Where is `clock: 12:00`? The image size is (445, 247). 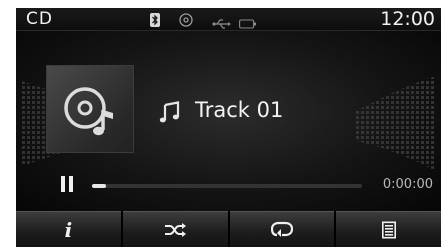 clock: 12:00 is located at coordinates (407, 19).